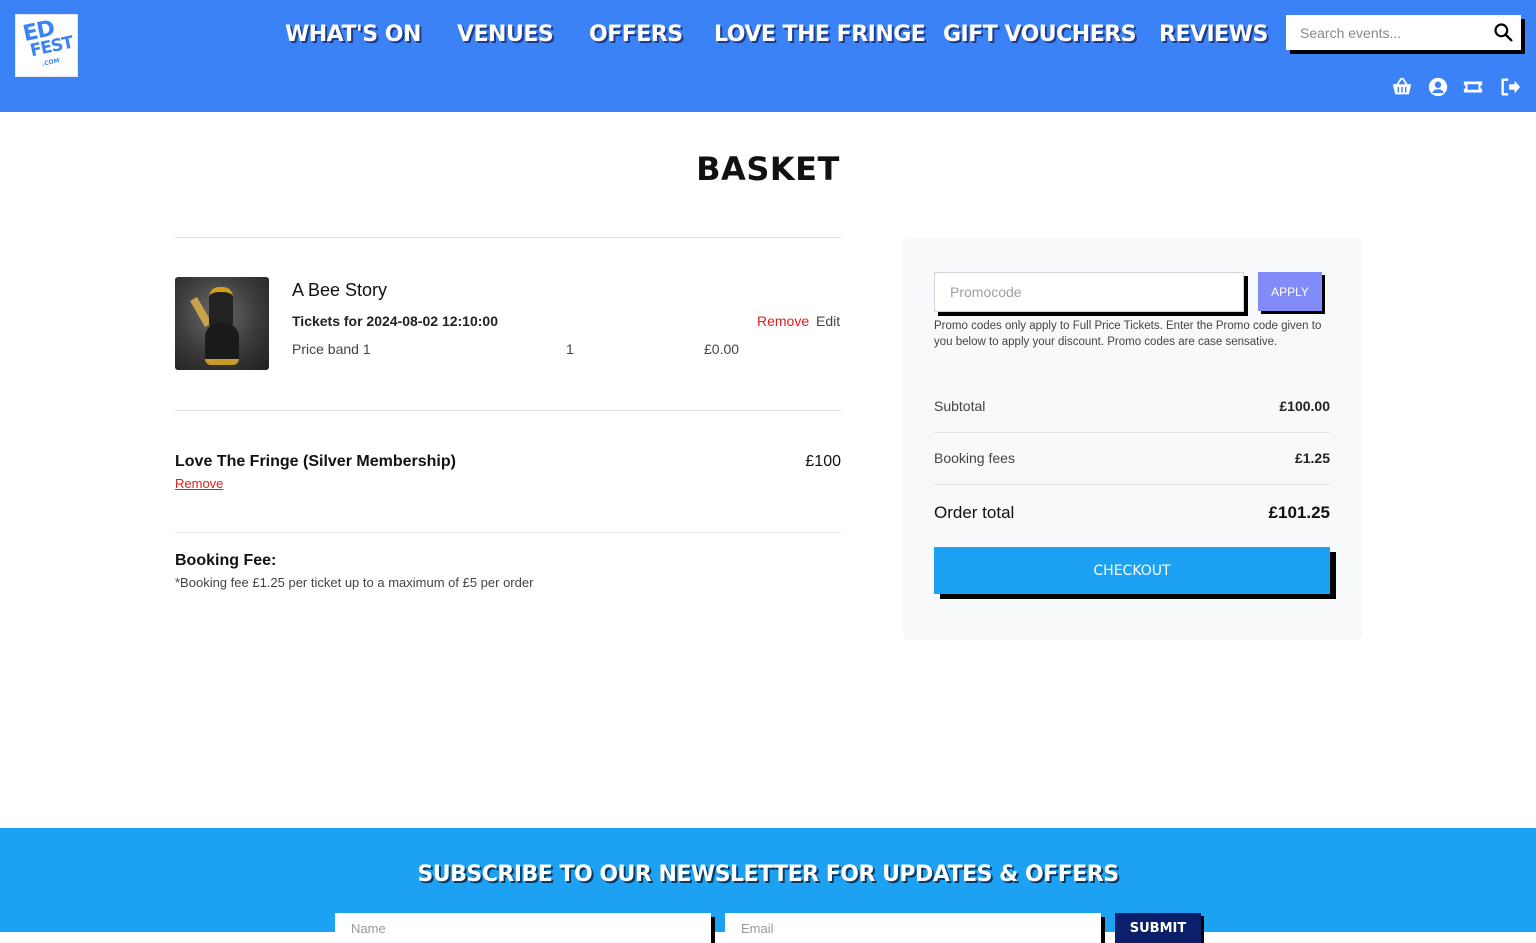 The width and height of the screenshot is (1536, 943). I want to click on booking-fees-value: £1.25, so click(1312, 458).